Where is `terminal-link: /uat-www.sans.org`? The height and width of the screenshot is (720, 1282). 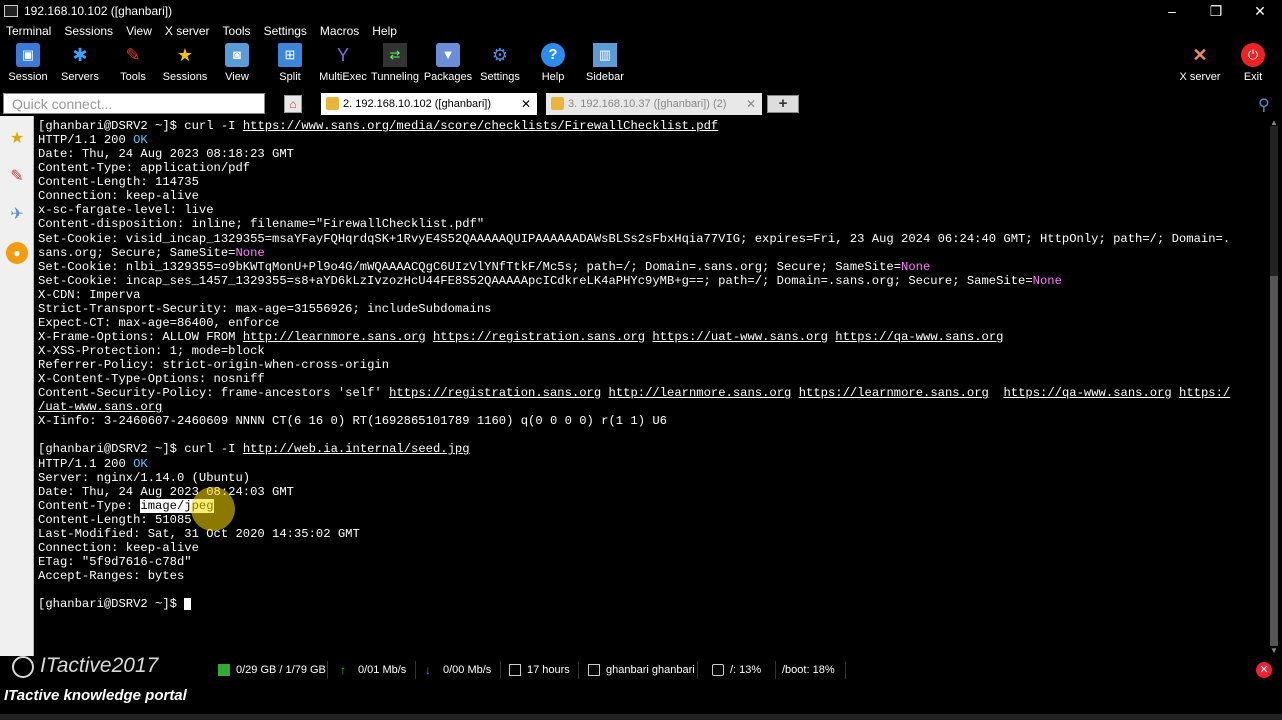 terminal-link: /uat-www.sans.org is located at coordinates (100, 407).